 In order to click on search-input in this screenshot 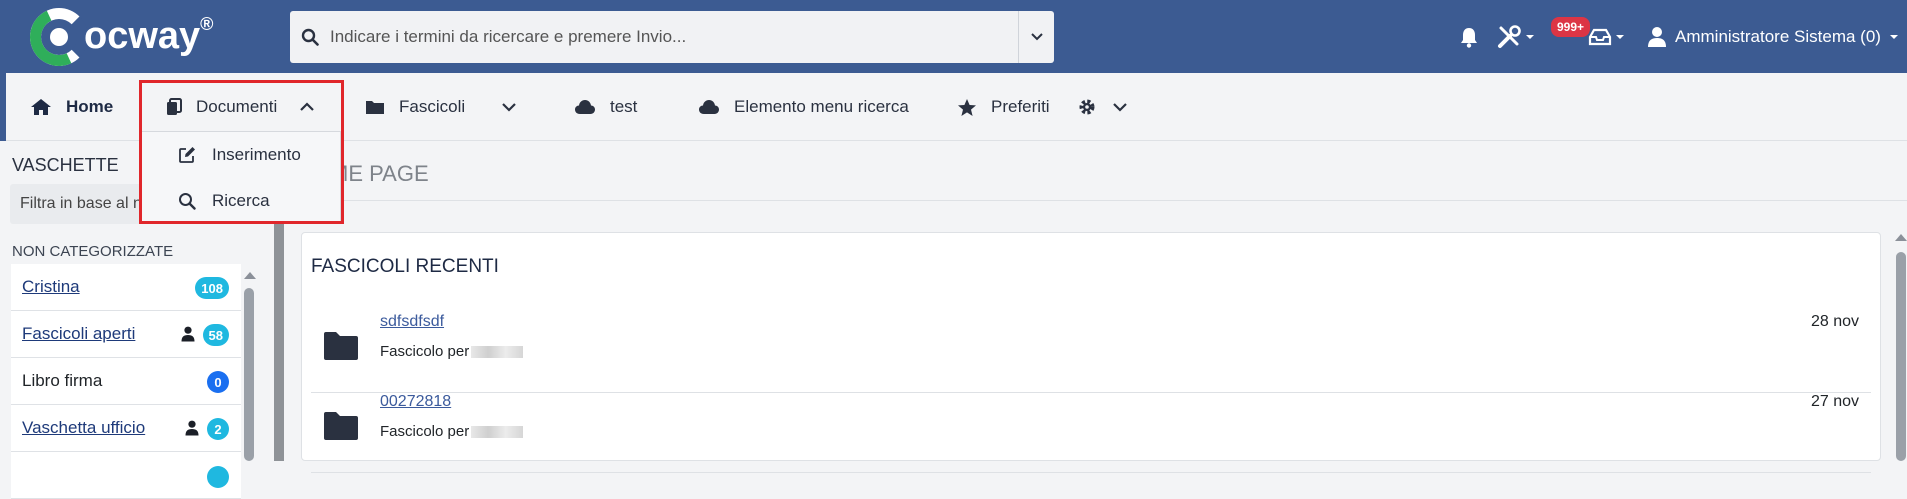, I will do `click(674, 37)`.